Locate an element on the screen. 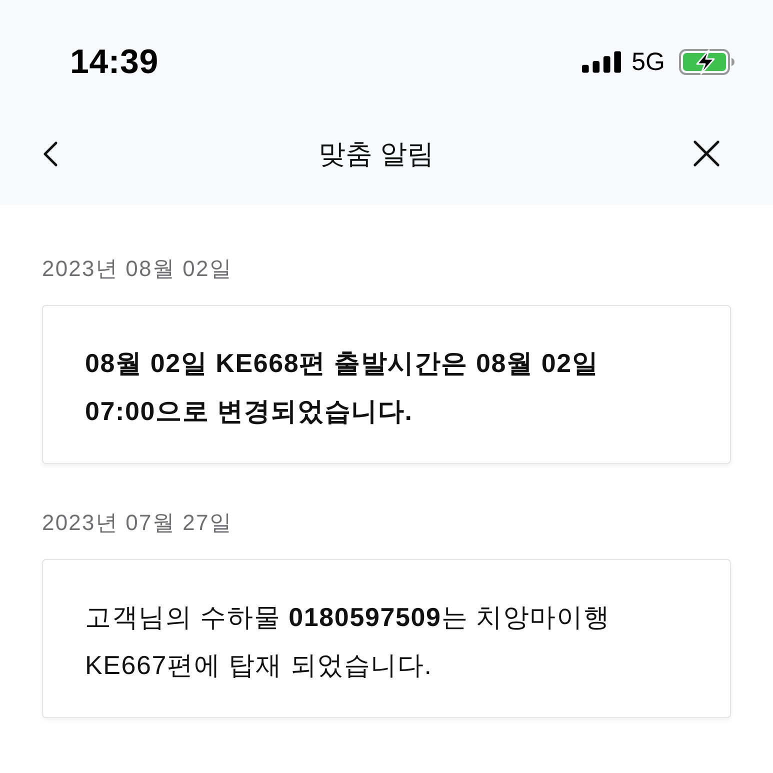 The width and height of the screenshot is (773, 773). network-label: 5G is located at coordinates (648, 62).